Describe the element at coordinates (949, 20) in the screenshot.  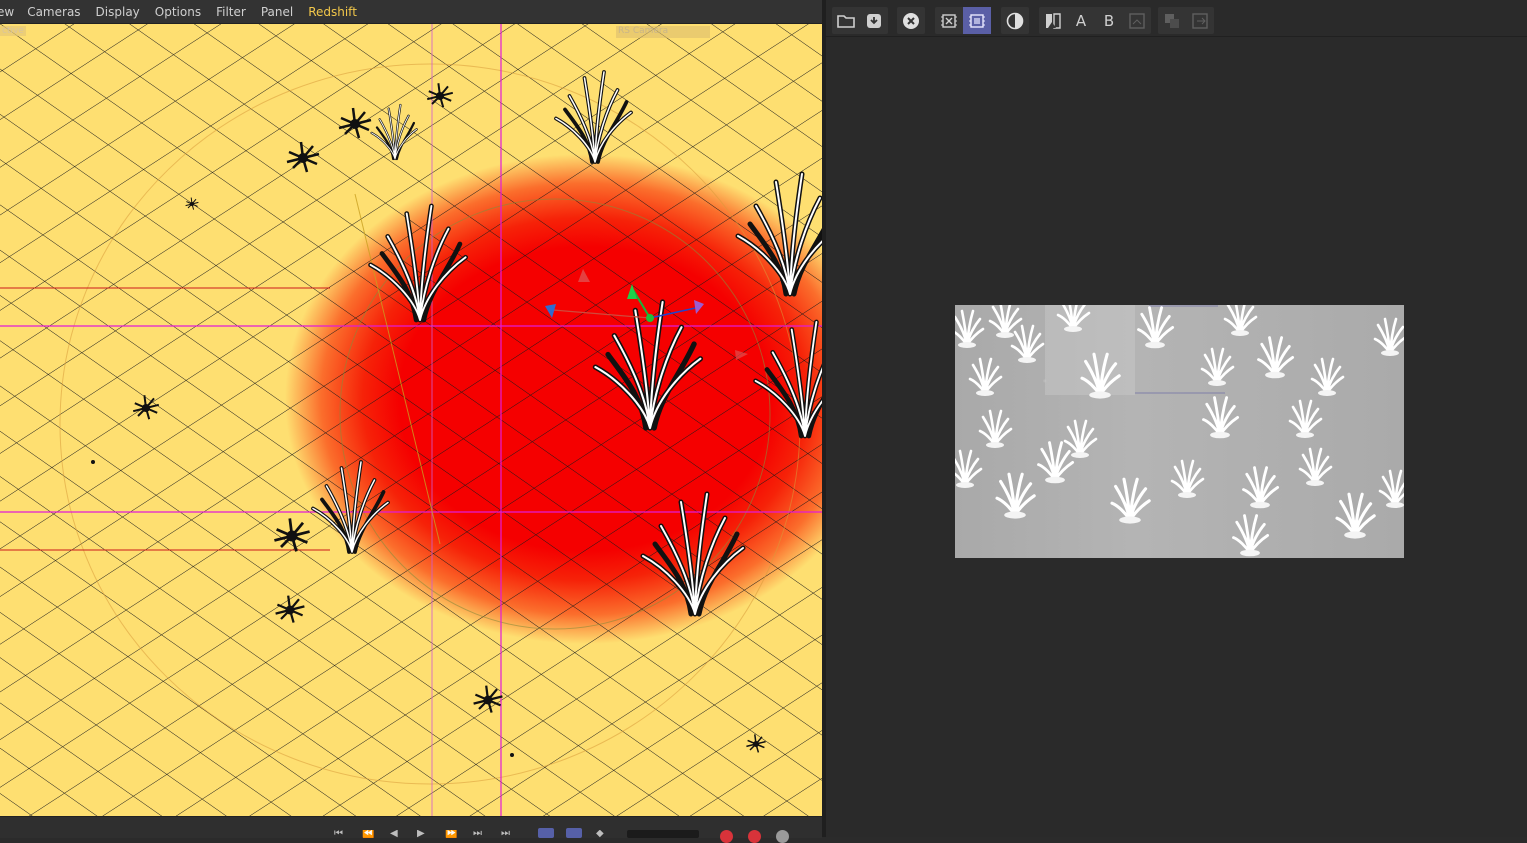
I see `render-region-icon` at that location.